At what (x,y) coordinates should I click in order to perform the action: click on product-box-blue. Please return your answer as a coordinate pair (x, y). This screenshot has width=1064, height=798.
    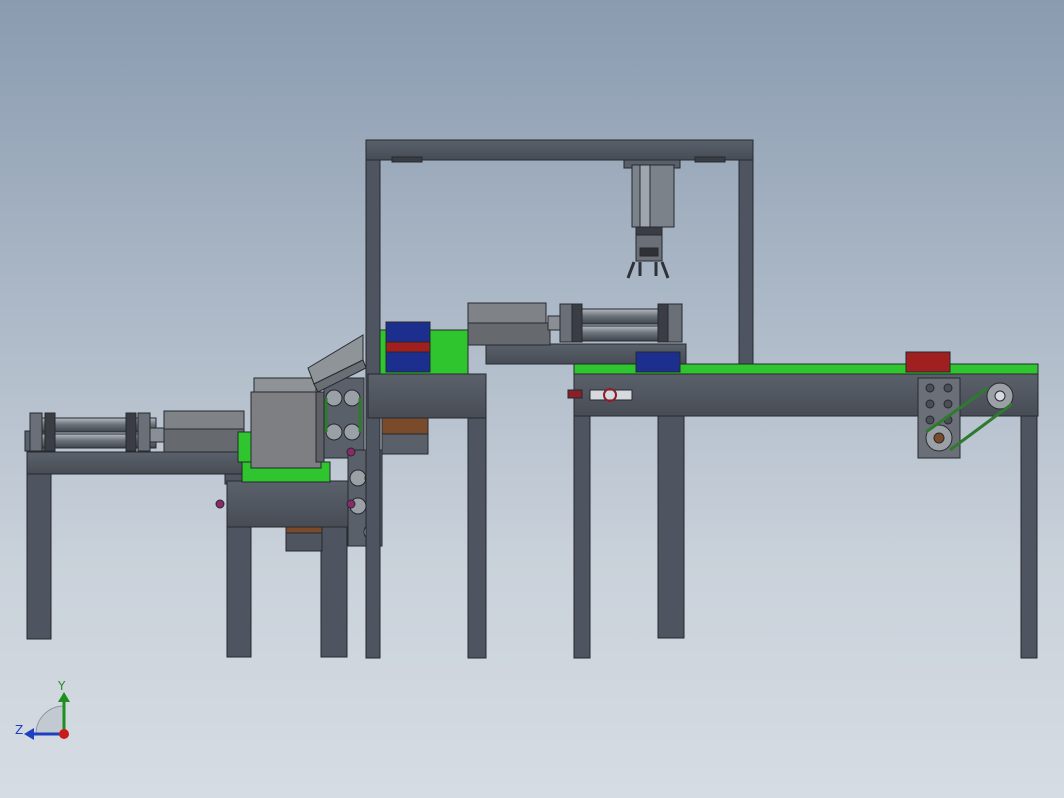
    Looking at the image, I should click on (408, 333).